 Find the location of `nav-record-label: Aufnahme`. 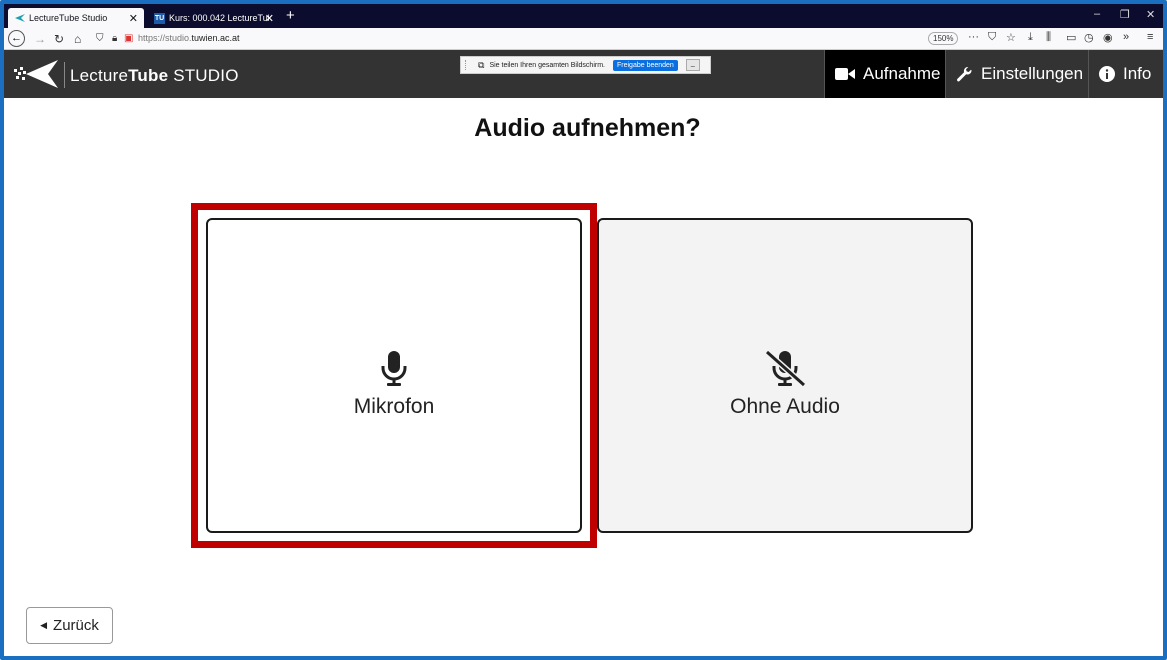

nav-record-label: Aufnahme is located at coordinates (902, 73).